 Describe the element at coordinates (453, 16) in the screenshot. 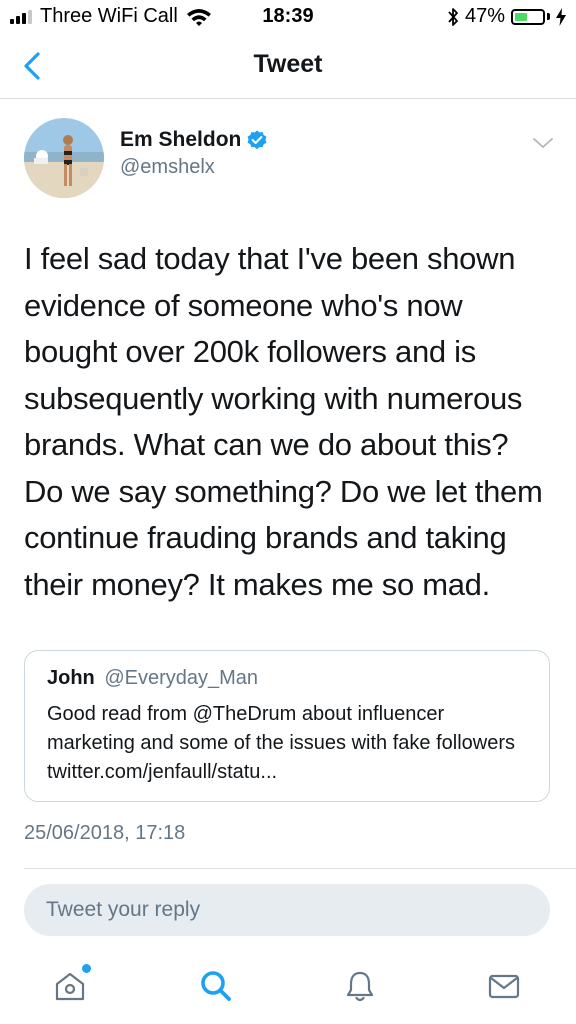

I see `bluetooth-icon` at that location.